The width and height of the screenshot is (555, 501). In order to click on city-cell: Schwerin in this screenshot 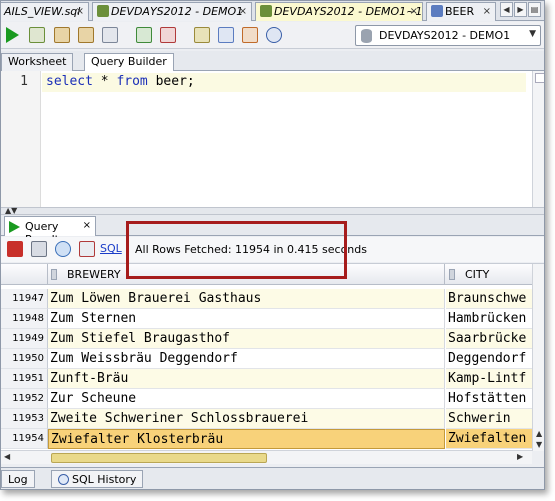, I will do `click(489, 419)`.